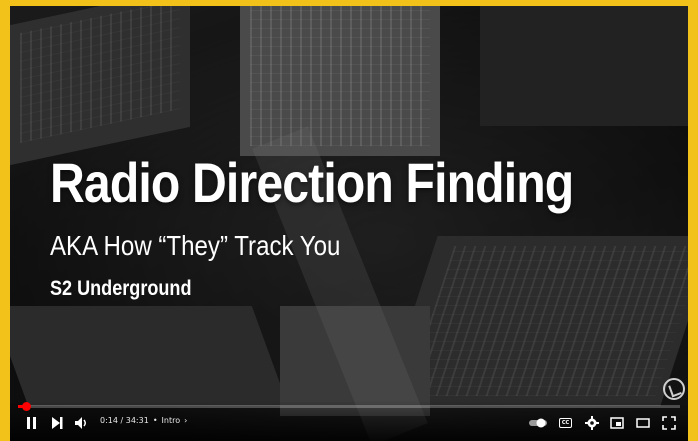 The image size is (698, 441). I want to click on settings-button, so click(592, 423).